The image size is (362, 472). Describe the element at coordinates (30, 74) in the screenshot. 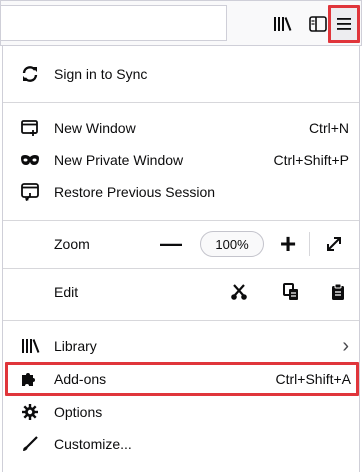

I see `sync-icon` at that location.